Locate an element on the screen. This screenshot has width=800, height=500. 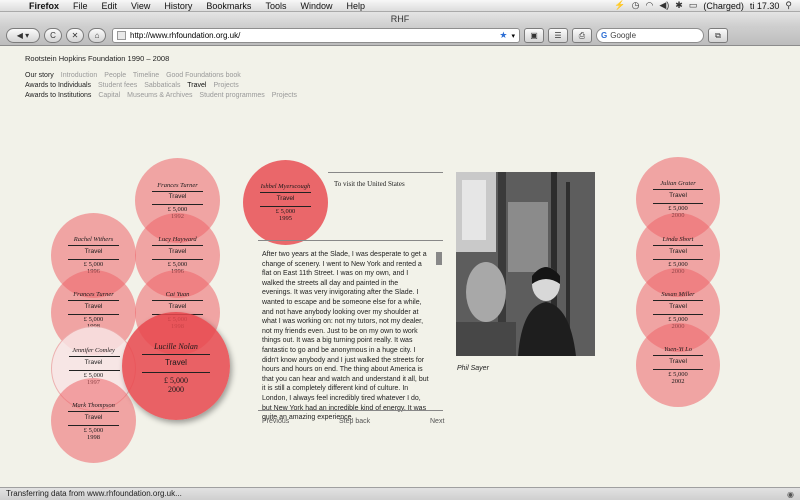
menu-help: Help is located at coordinates (355, 6).